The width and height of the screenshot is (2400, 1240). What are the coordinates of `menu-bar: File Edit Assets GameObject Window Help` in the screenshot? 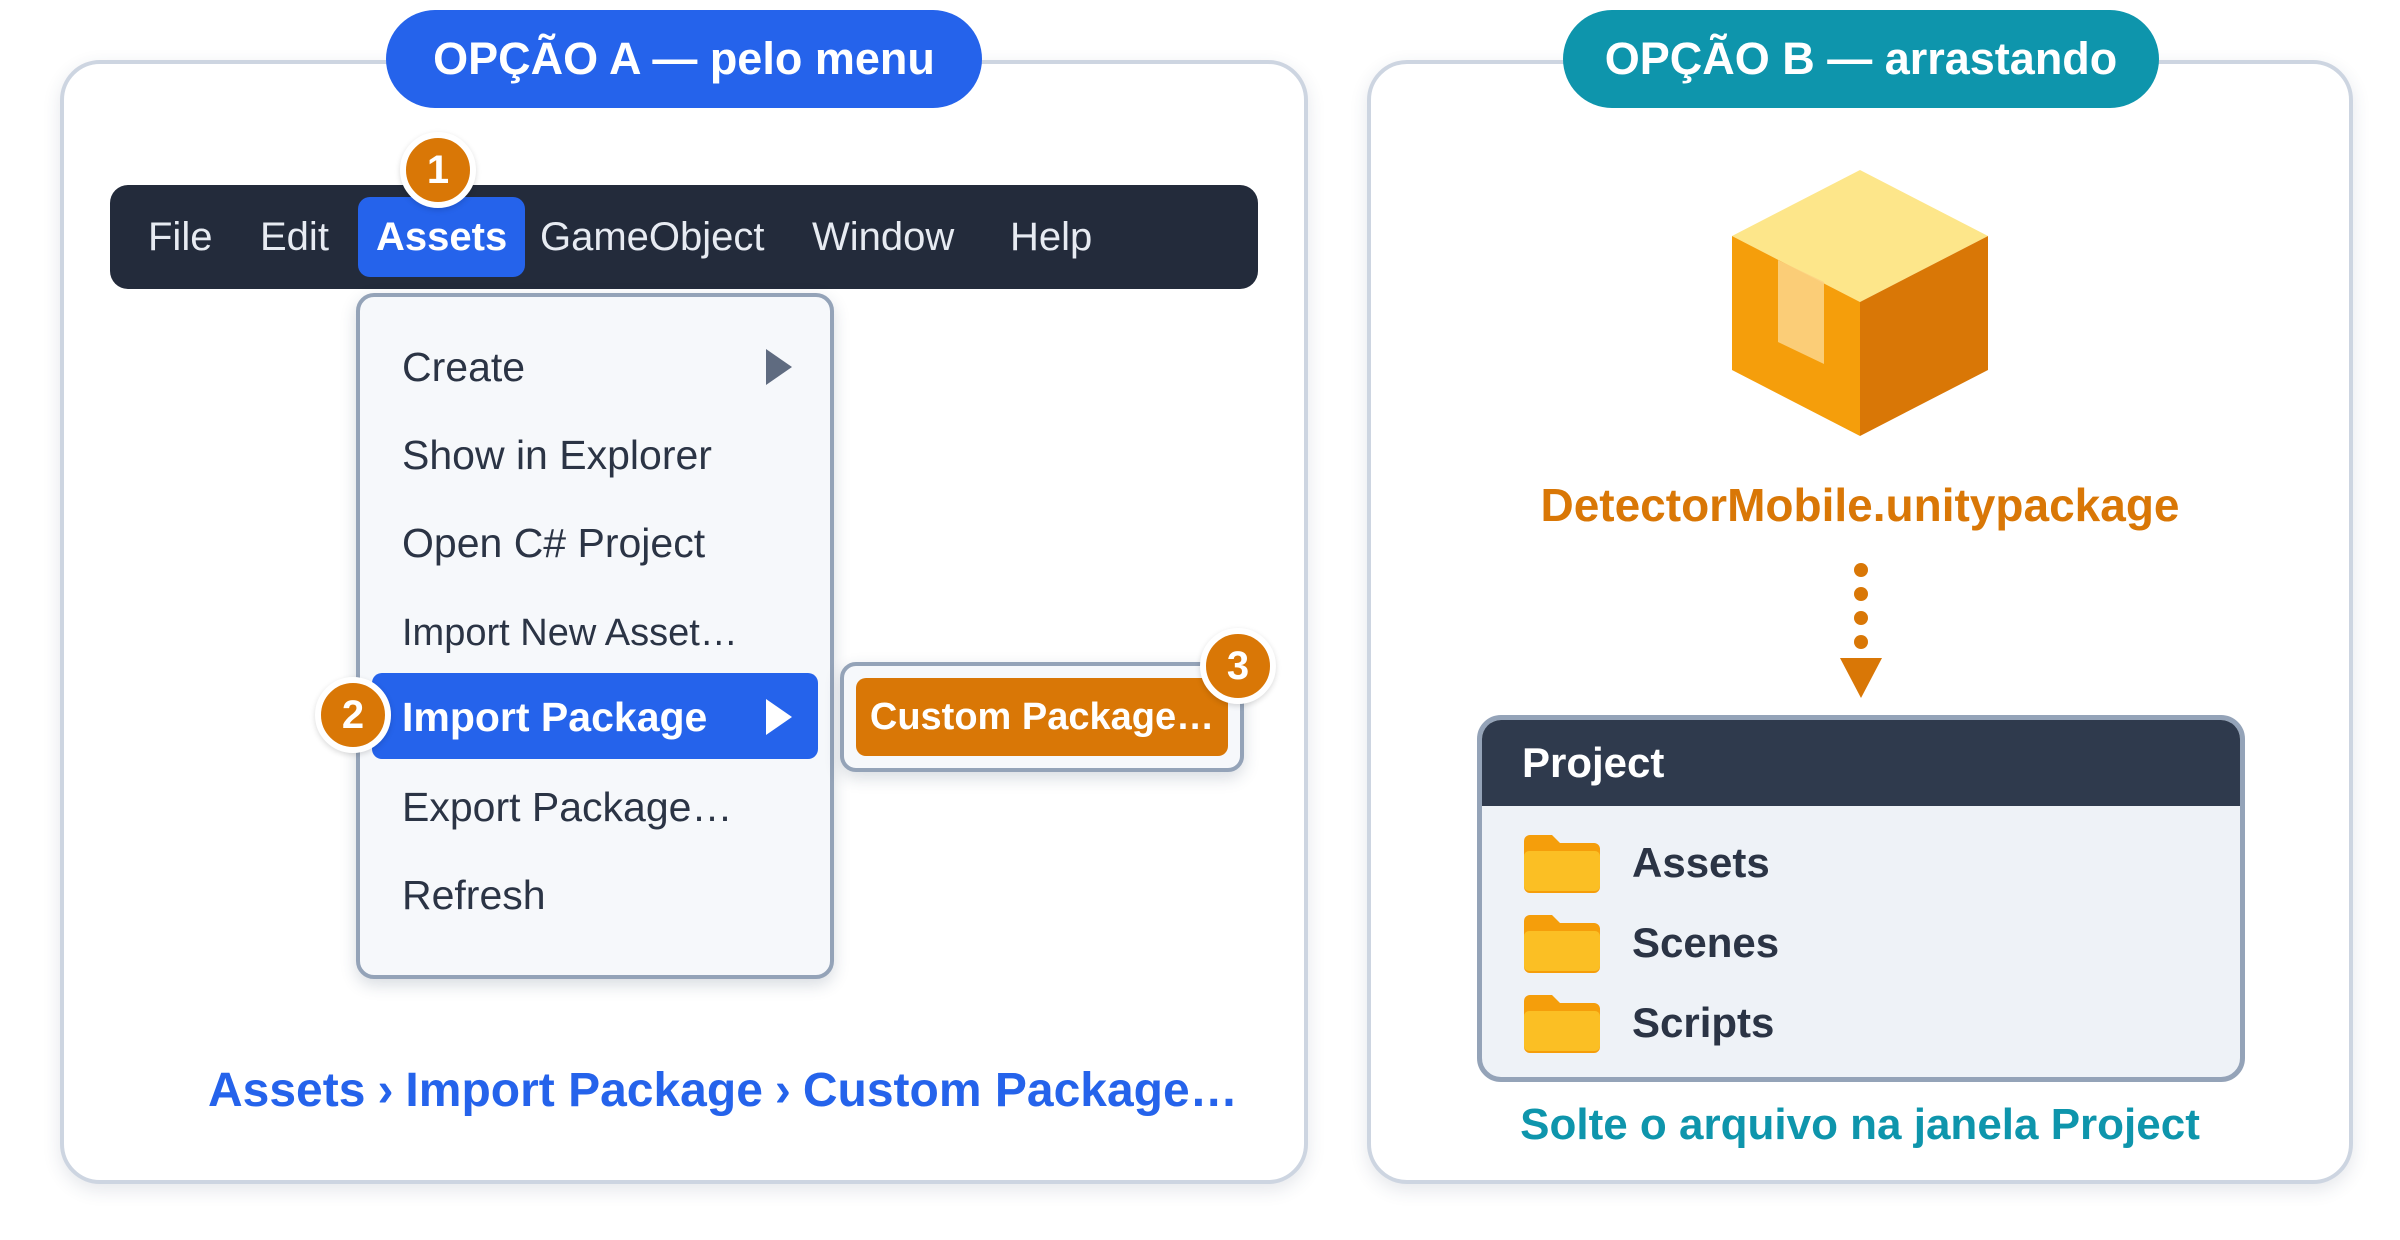 It's located at (684, 237).